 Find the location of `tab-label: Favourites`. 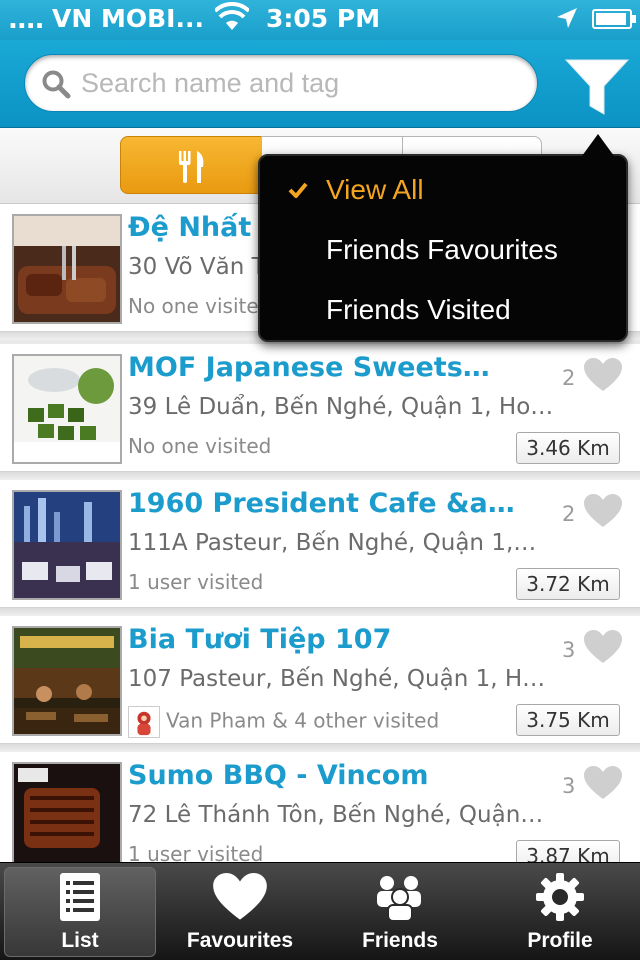

tab-label: Favourites is located at coordinates (240, 940).